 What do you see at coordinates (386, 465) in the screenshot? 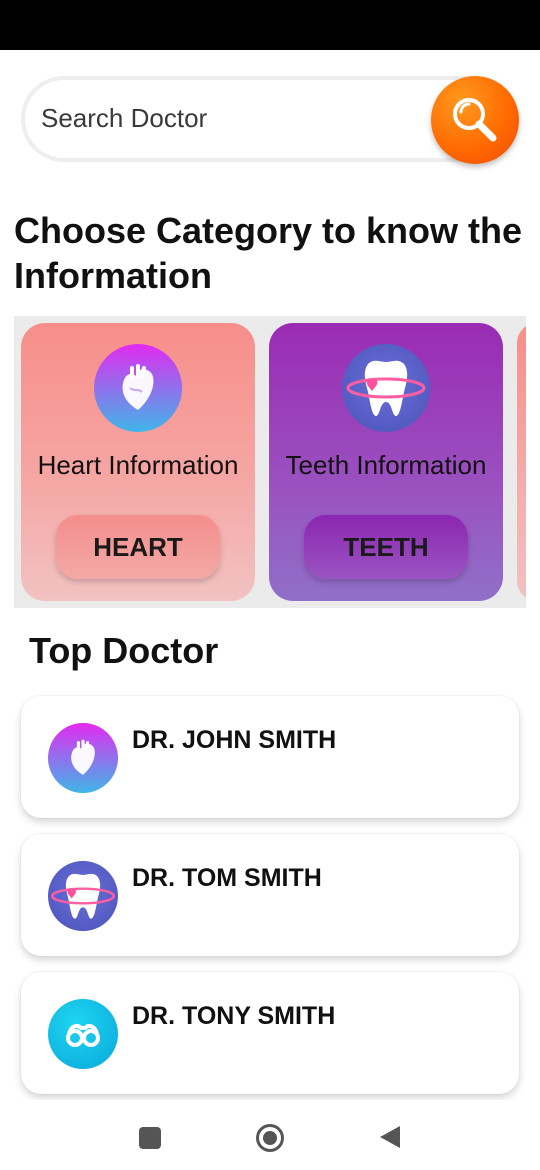
I see `category-label-teeth: Teeth Information` at bounding box center [386, 465].